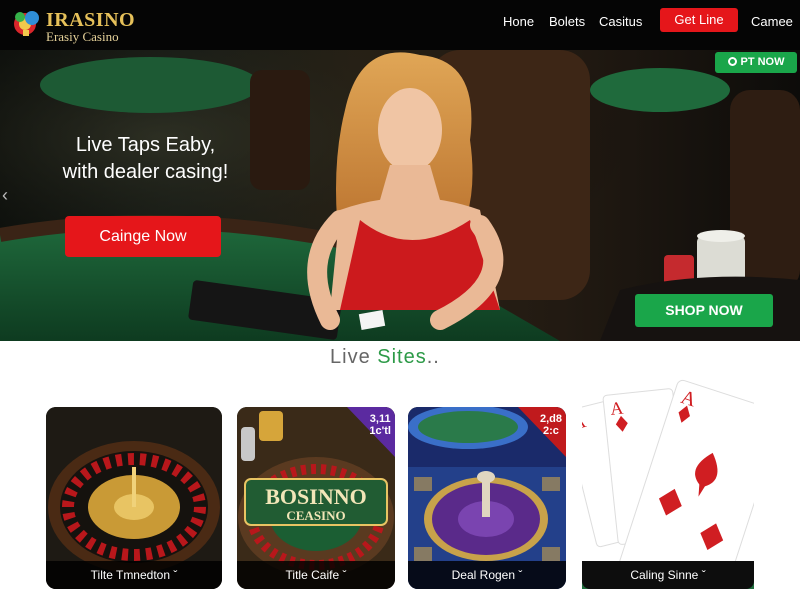 This screenshot has height=600, width=800. What do you see at coordinates (699, 20) in the screenshot?
I see `get-line-button: Get Line` at bounding box center [699, 20].